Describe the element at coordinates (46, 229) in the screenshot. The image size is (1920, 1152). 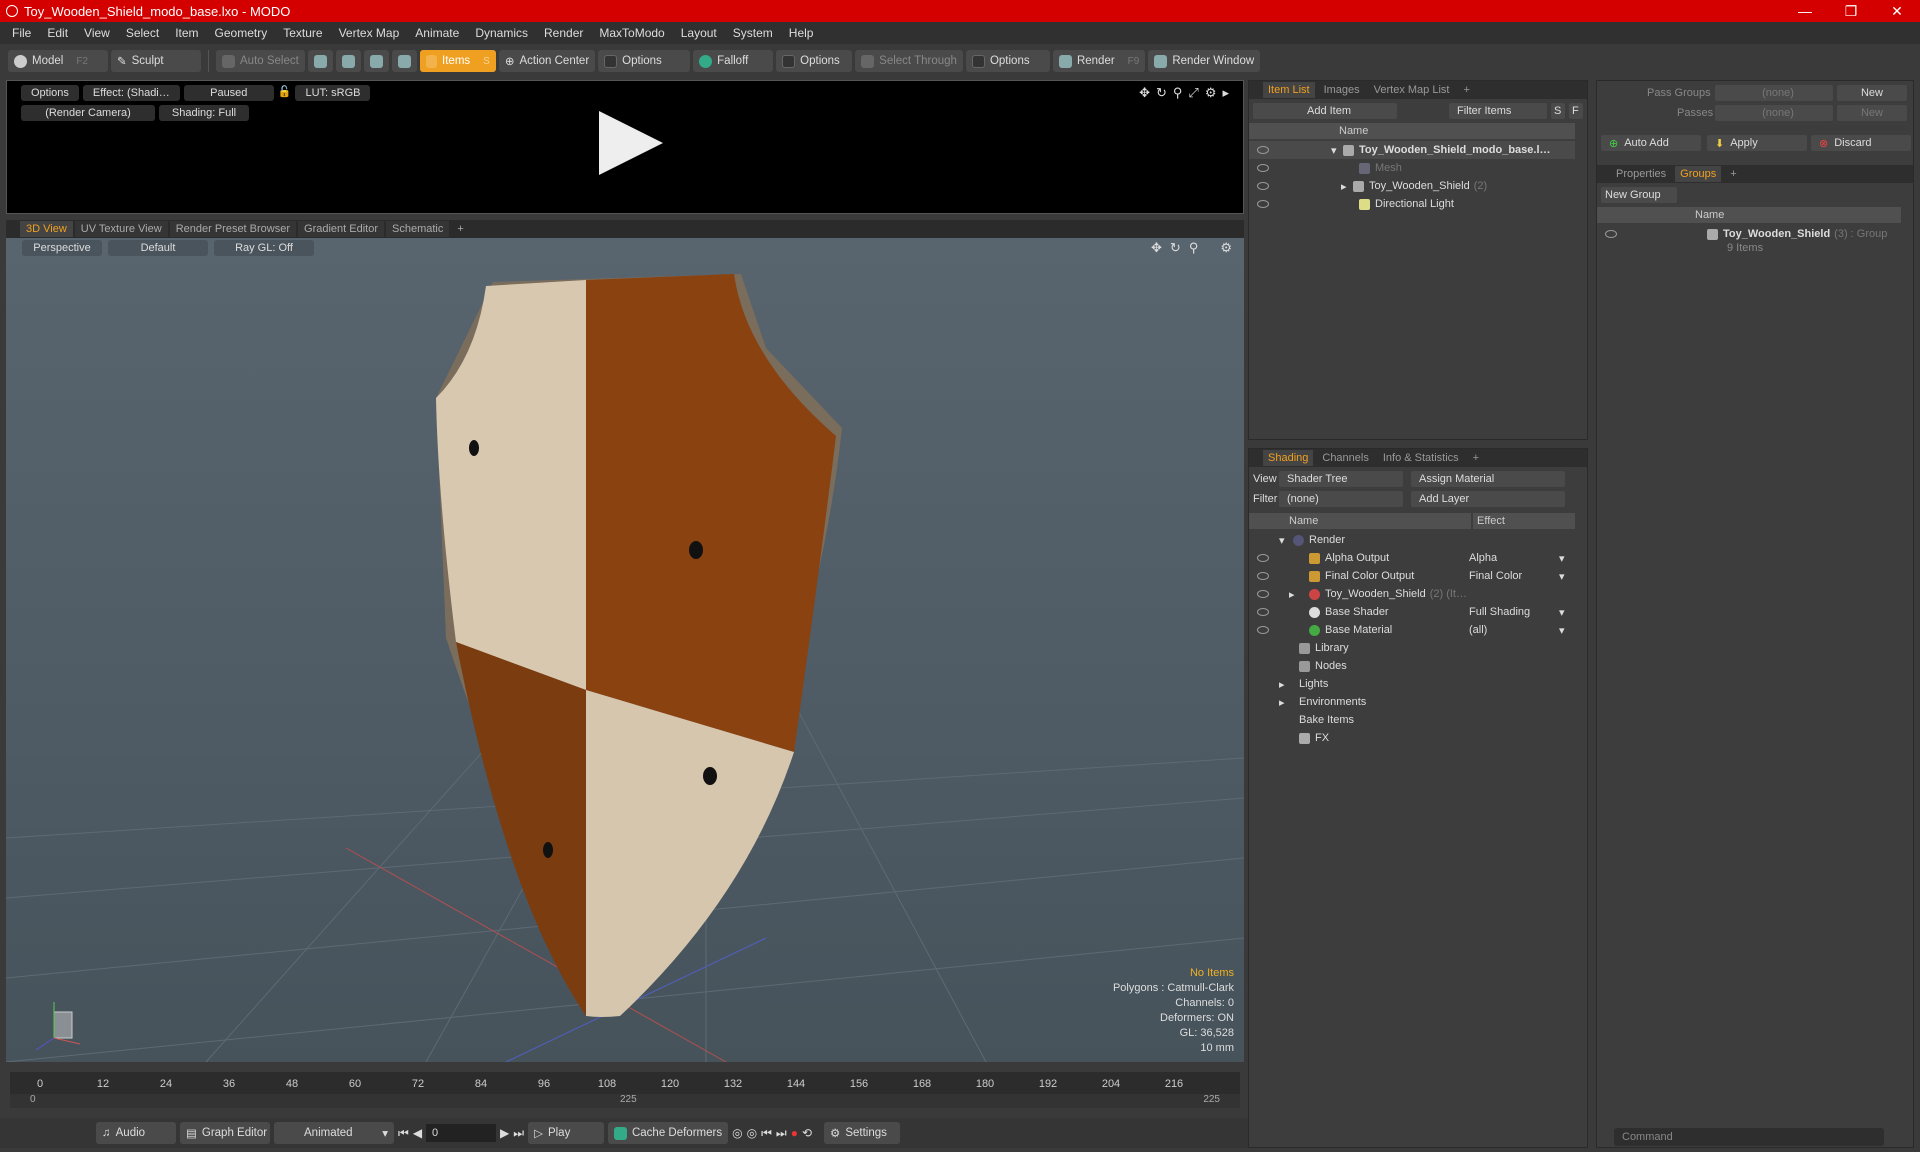
I see `tab-3d-view: 3D View` at that location.